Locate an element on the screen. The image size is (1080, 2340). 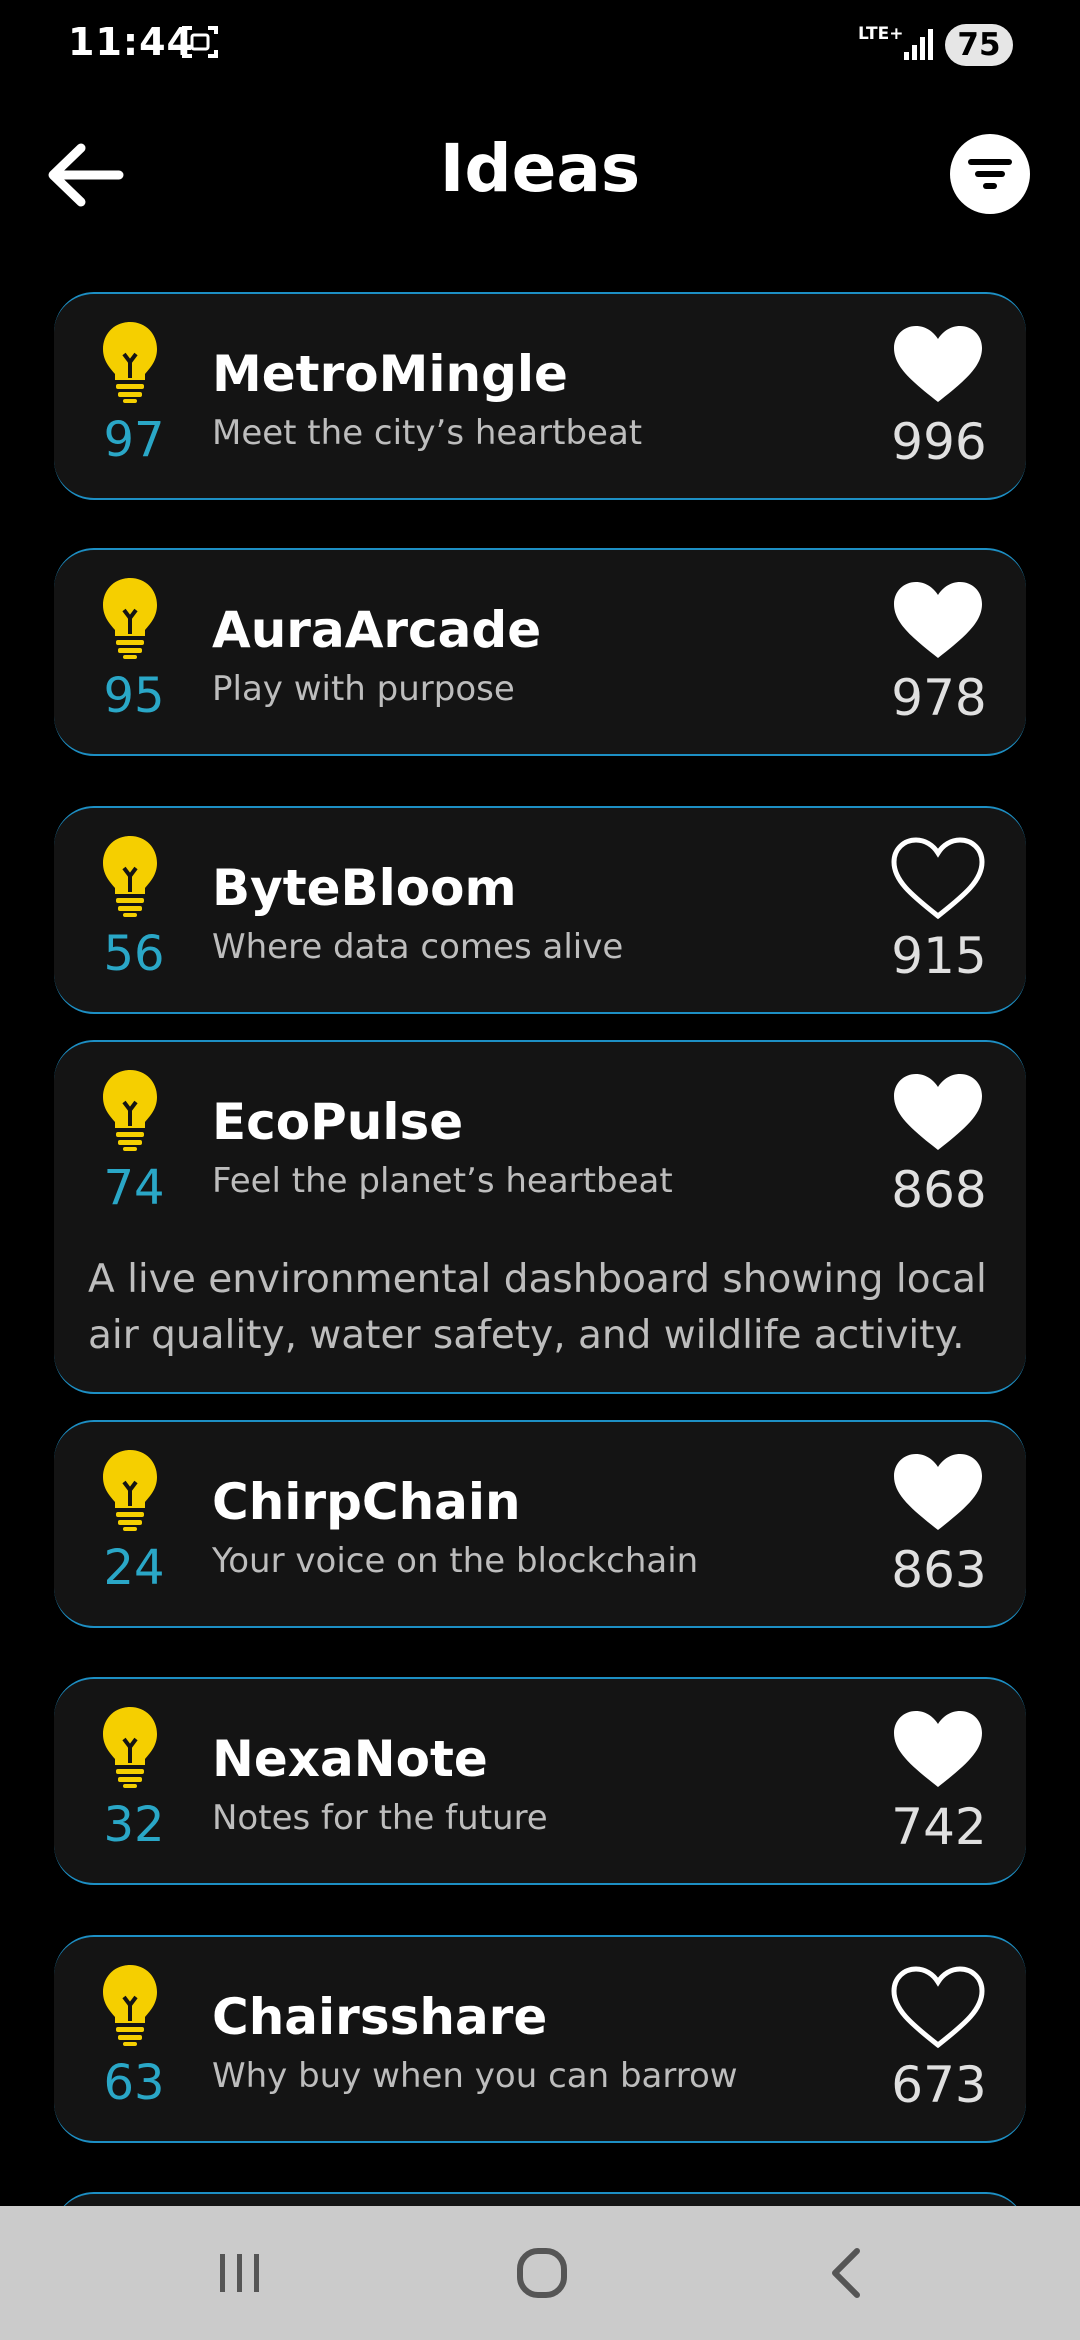
status-time: 11:44 is located at coordinates (131, 42).